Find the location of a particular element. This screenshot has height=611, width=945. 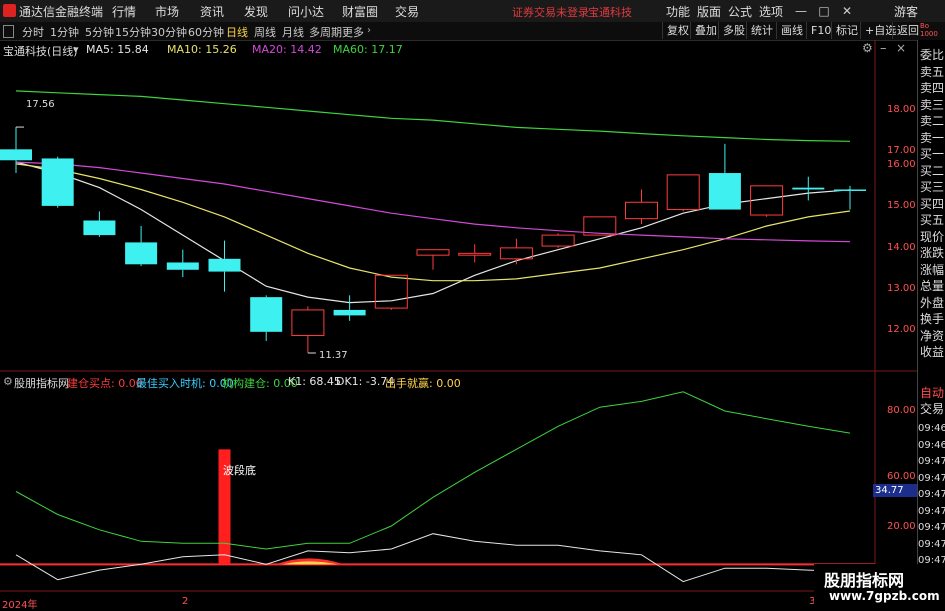

maximize-icon: □ is located at coordinates (824, 11).